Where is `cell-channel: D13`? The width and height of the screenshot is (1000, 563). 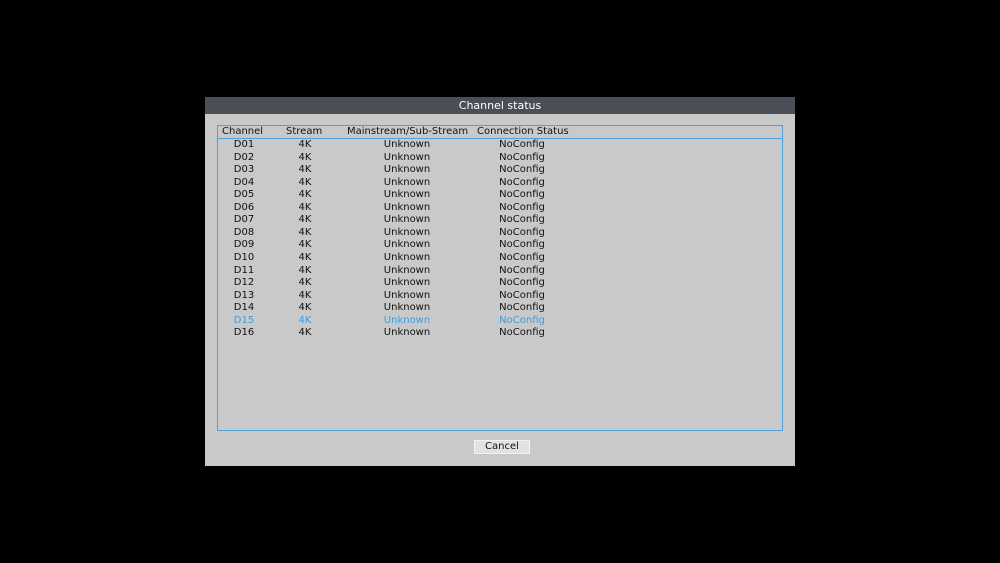 cell-channel: D13 is located at coordinates (244, 295).